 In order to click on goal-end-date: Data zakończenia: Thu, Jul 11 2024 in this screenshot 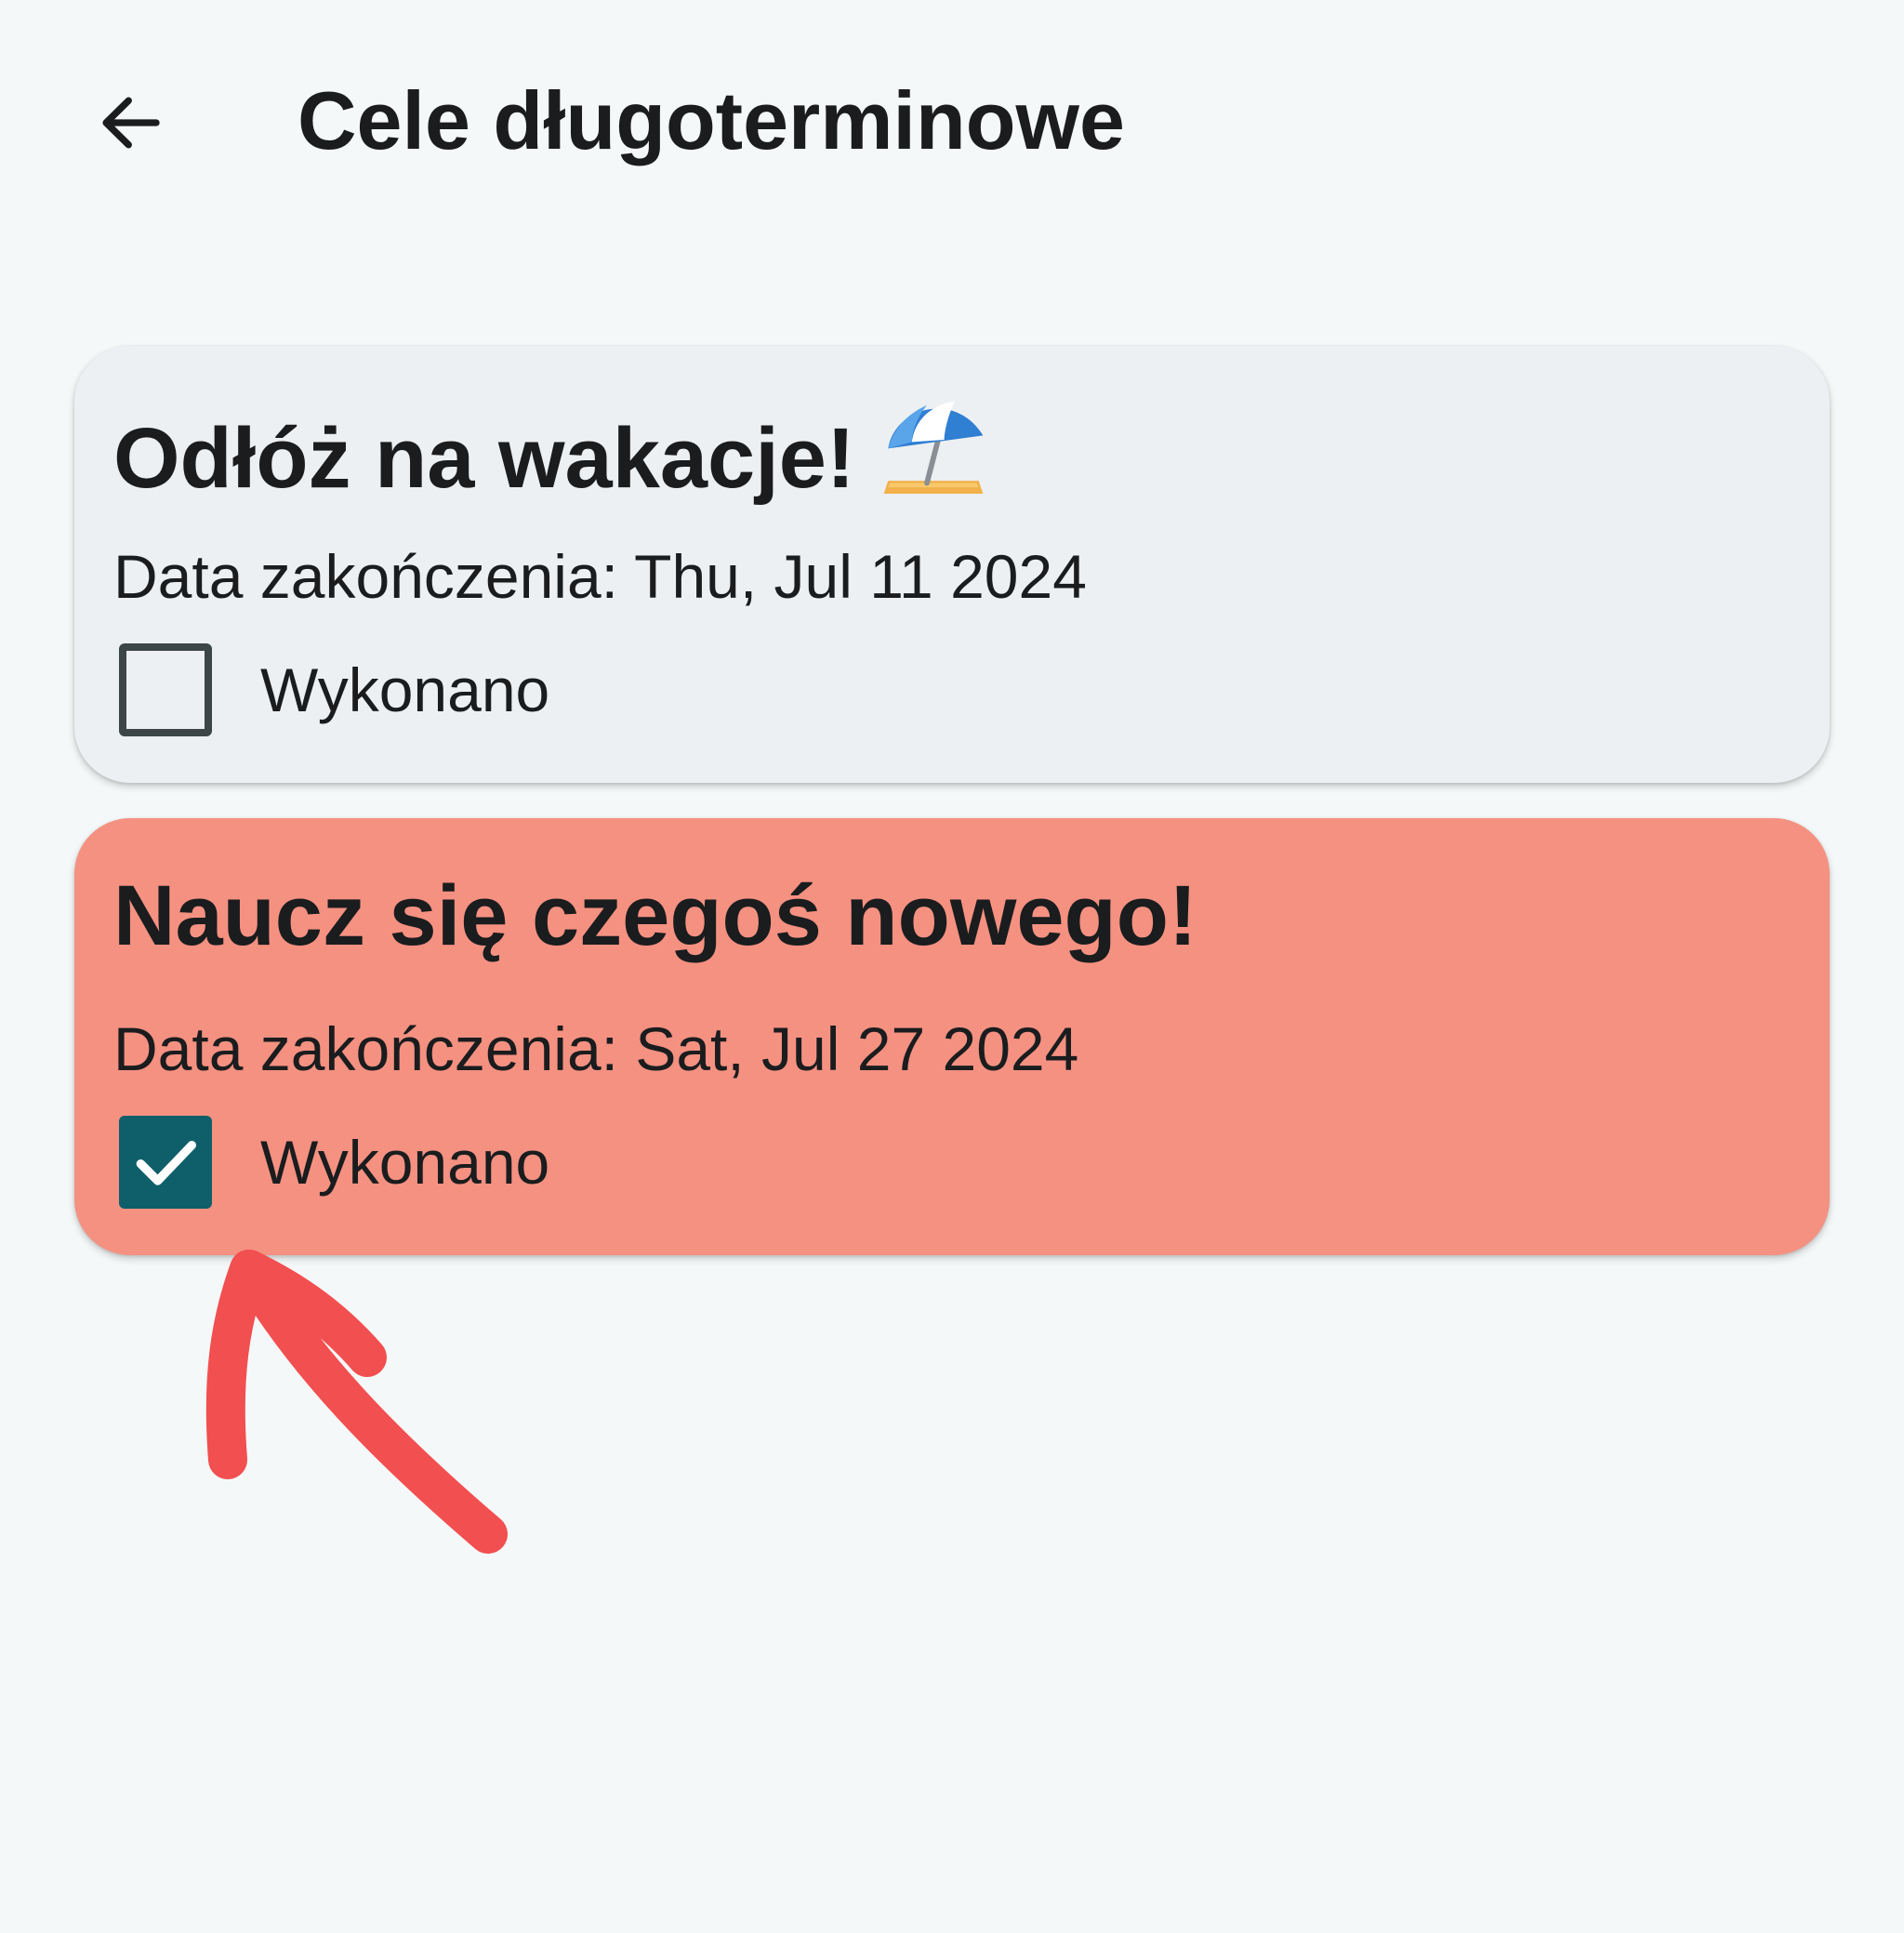, I will do `click(600, 576)`.